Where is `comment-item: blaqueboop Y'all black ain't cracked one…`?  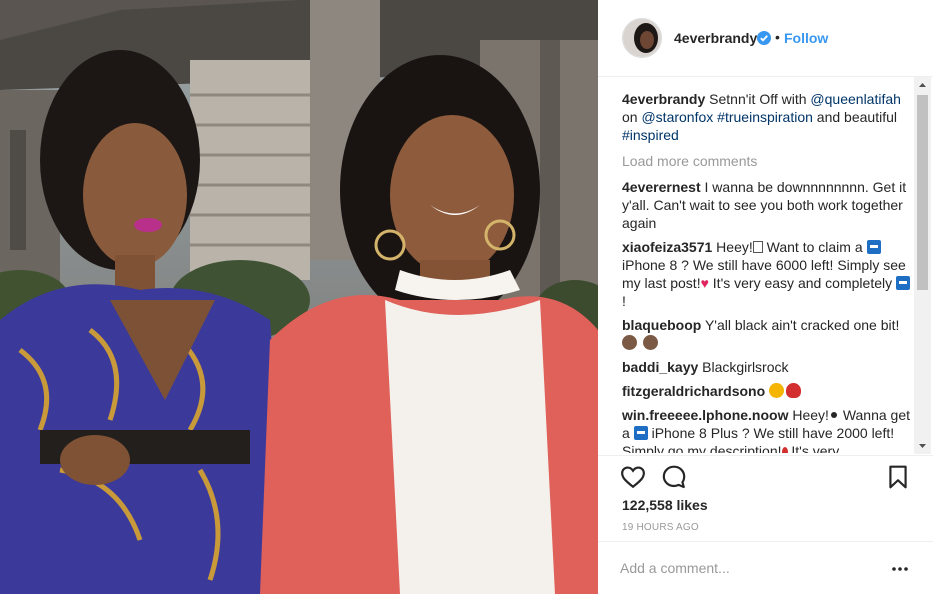
comment-item: blaqueboop Y'all black ain't cracked one… is located at coordinates (767, 334).